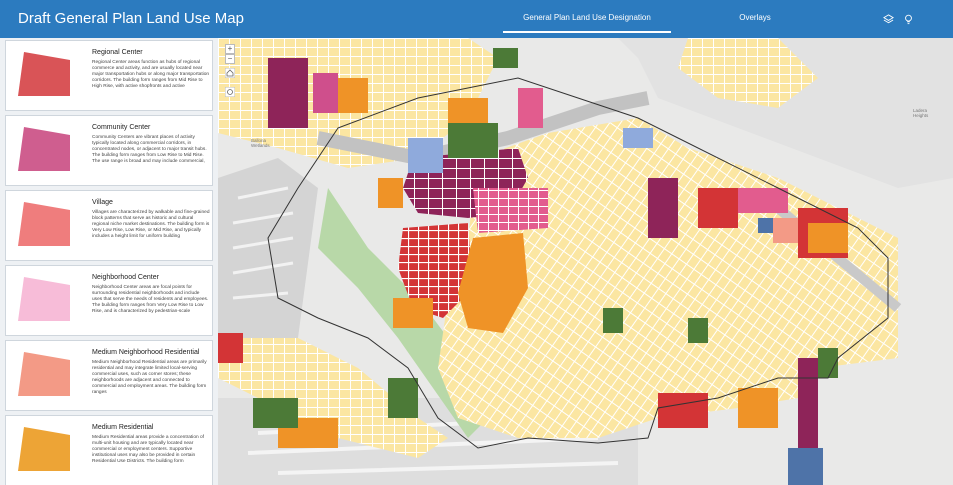 This screenshot has width=953, height=485. I want to click on map-label-wetlands: Ballona Wetlands, so click(260, 143).